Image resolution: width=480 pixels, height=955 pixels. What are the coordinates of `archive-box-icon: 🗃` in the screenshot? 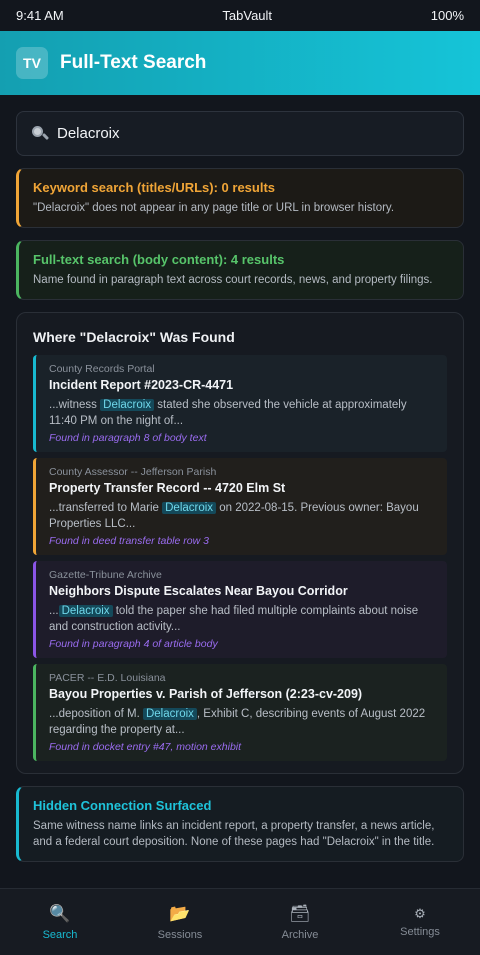 It's located at (300, 913).